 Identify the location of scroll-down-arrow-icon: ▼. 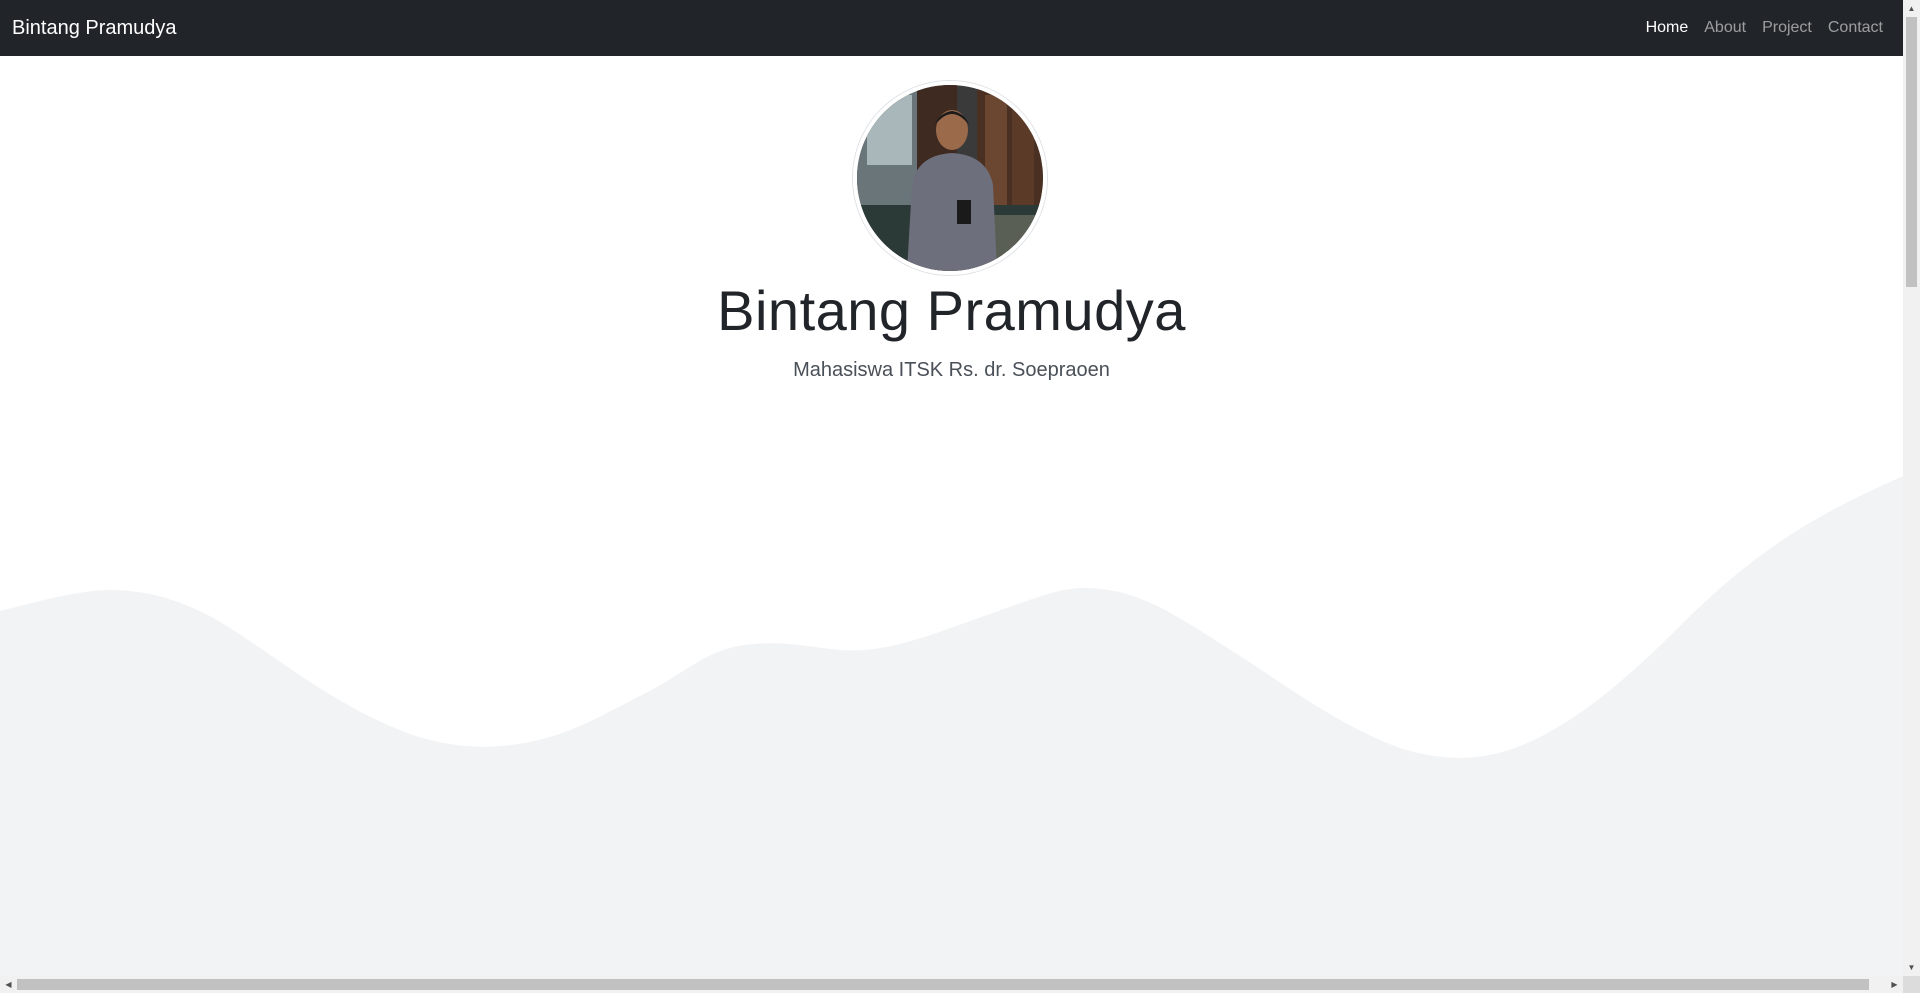
(1911, 967).